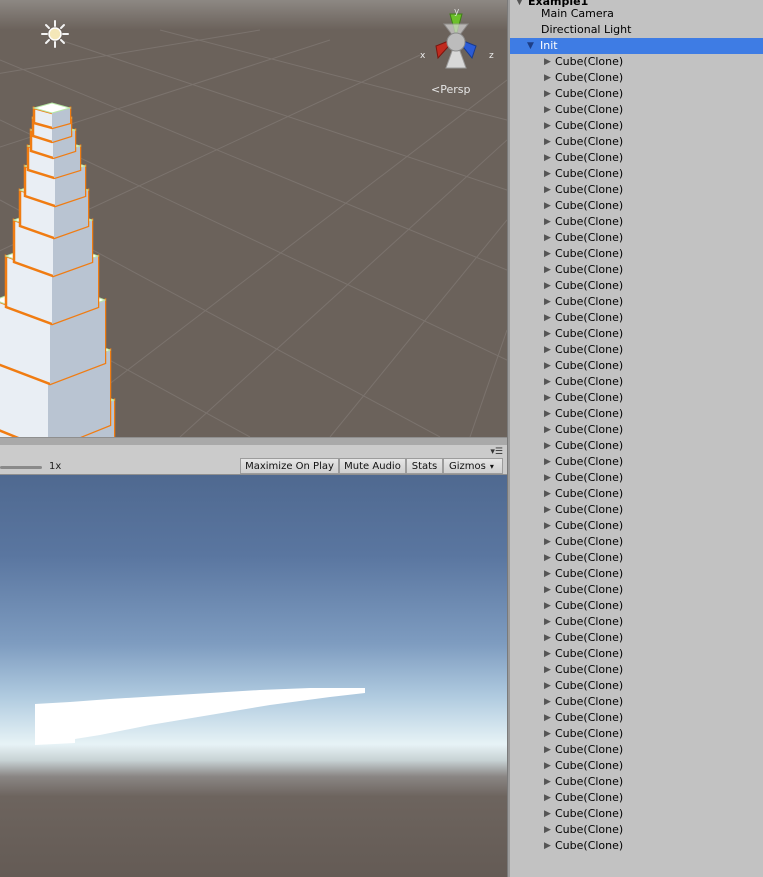 The width and height of the screenshot is (763, 877). What do you see at coordinates (496, 452) in the screenshot?
I see `panel-menu-icon: ▾☰` at bounding box center [496, 452].